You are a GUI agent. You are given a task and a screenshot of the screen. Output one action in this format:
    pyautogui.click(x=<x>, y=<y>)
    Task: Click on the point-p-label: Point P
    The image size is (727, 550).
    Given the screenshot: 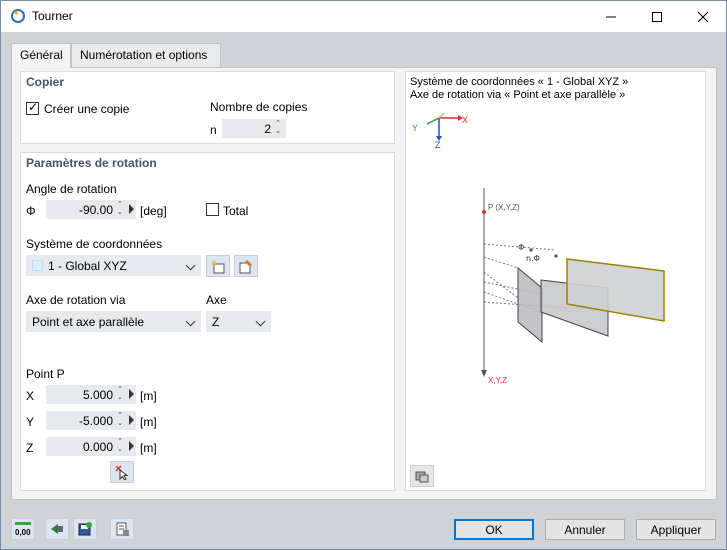 What is the action you would take?
    pyautogui.click(x=45, y=374)
    